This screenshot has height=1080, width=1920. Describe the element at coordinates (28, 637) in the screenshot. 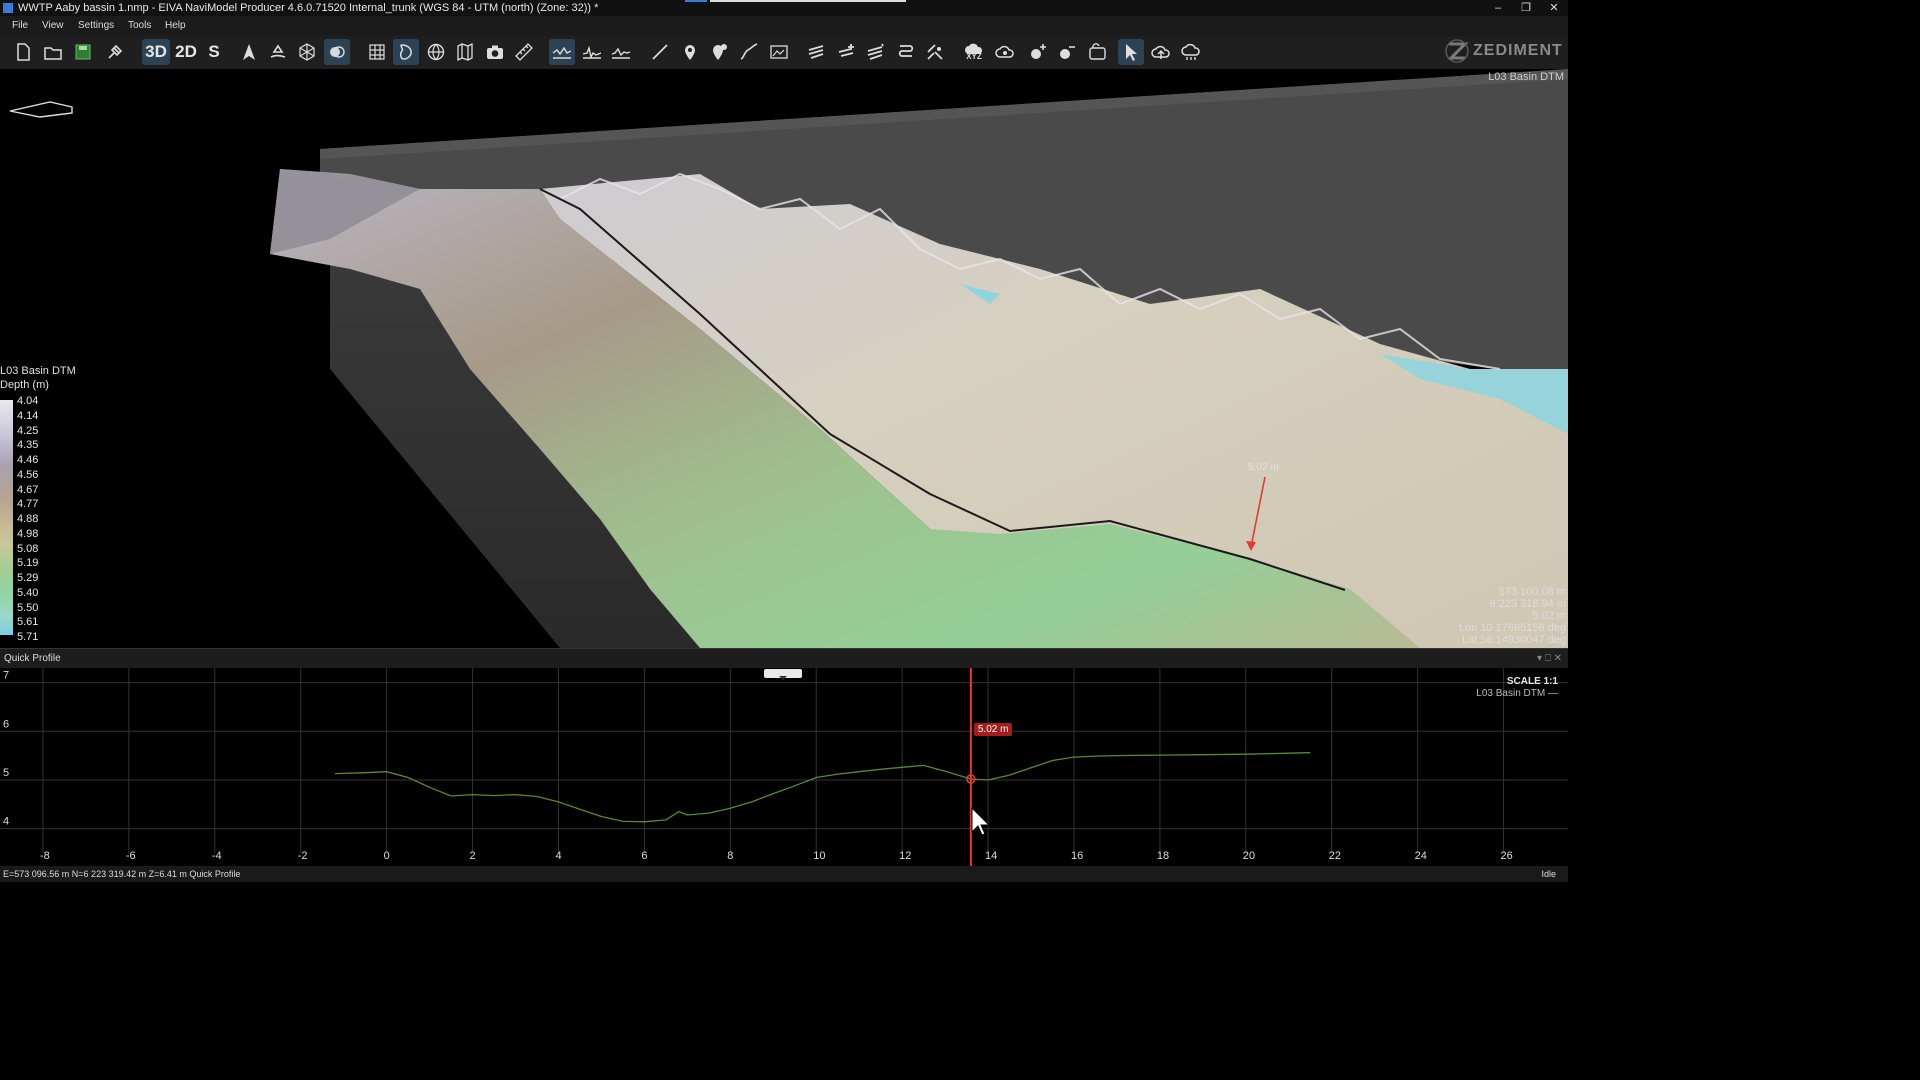

I see `legend-tick: 5.71` at that location.